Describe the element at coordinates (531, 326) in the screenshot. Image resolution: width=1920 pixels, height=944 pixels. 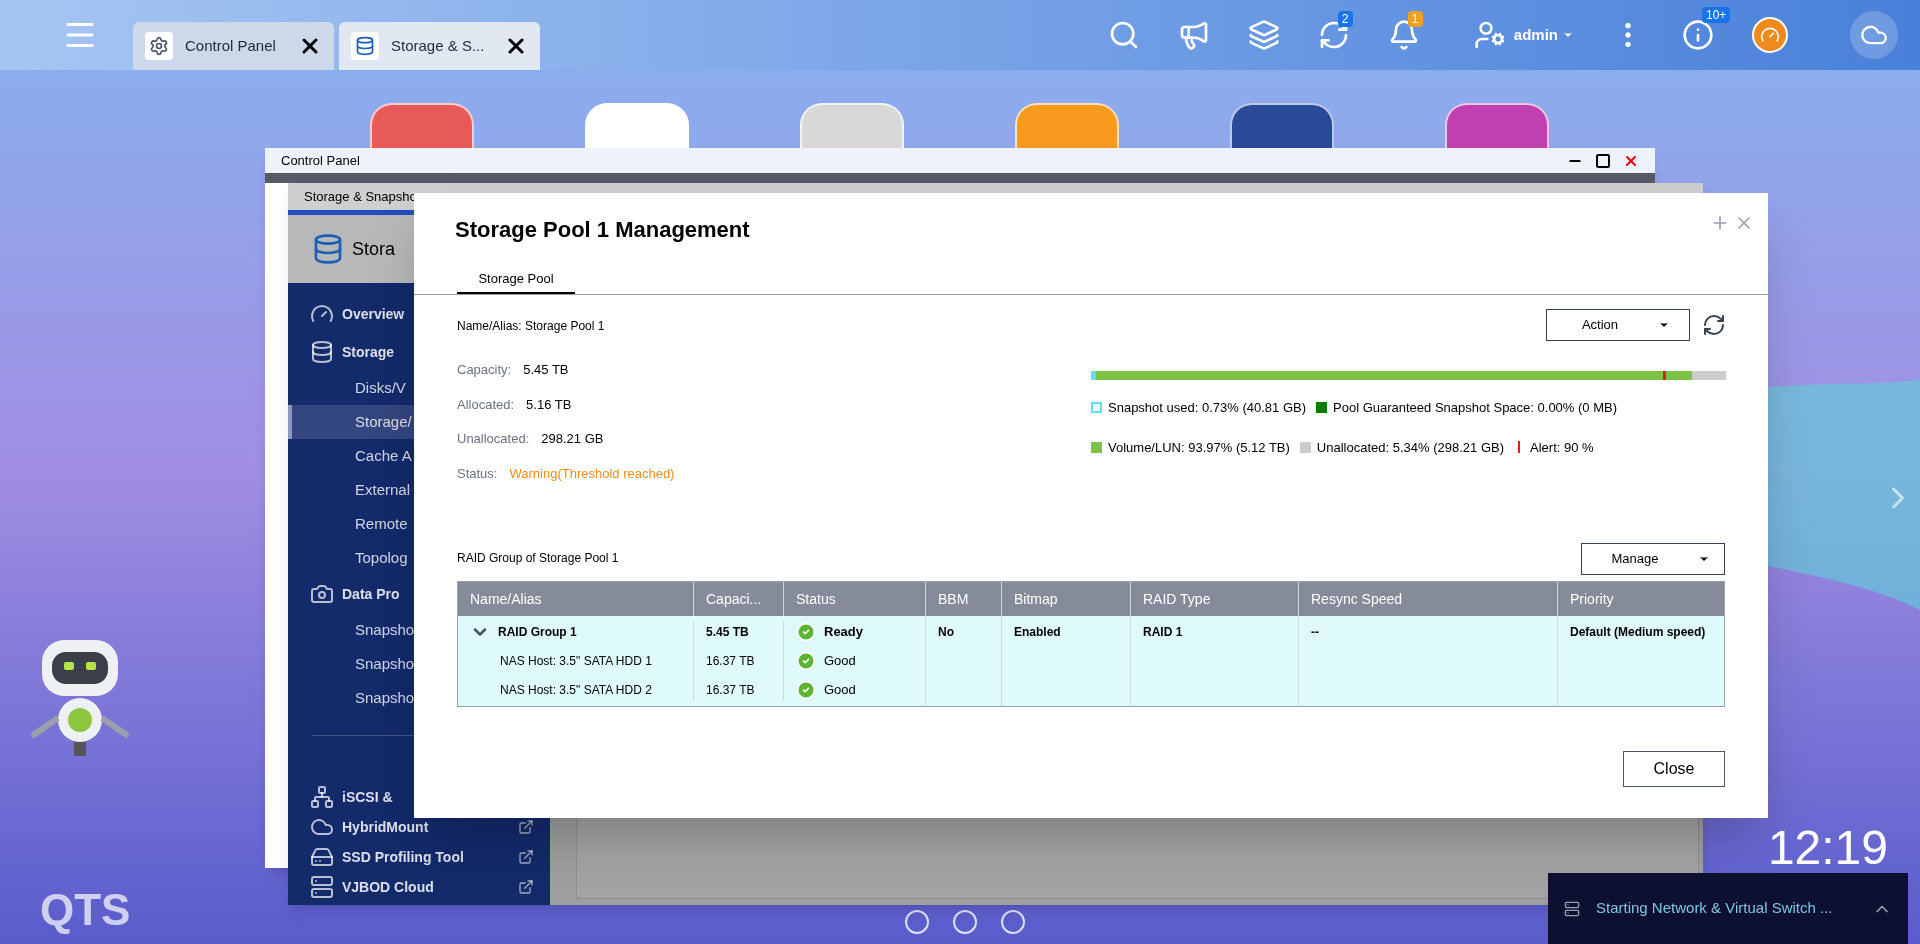
I see `name-alias: Name/Alias: Storage Pool 1` at that location.